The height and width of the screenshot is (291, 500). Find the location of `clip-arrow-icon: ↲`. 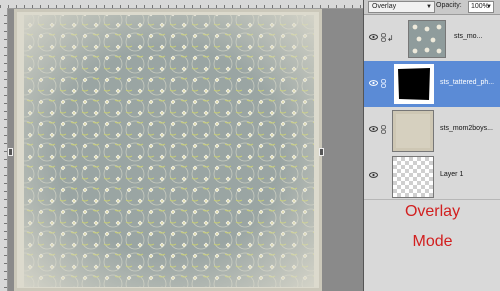

clip-arrow-icon: ↲ is located at coordinates (390, 38).